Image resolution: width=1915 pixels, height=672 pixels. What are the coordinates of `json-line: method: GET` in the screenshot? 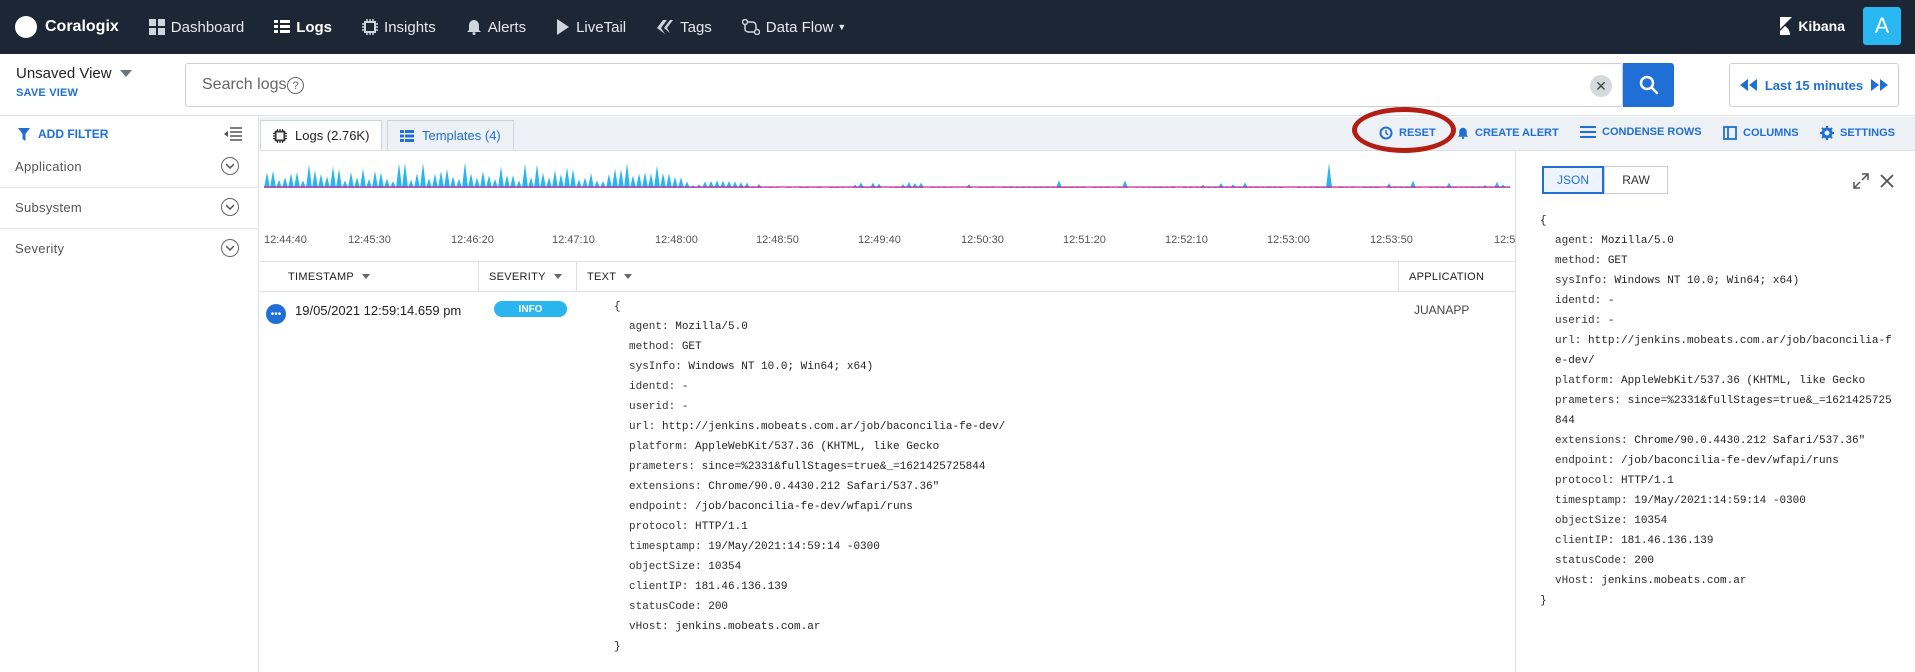 It's located at (809, 347).